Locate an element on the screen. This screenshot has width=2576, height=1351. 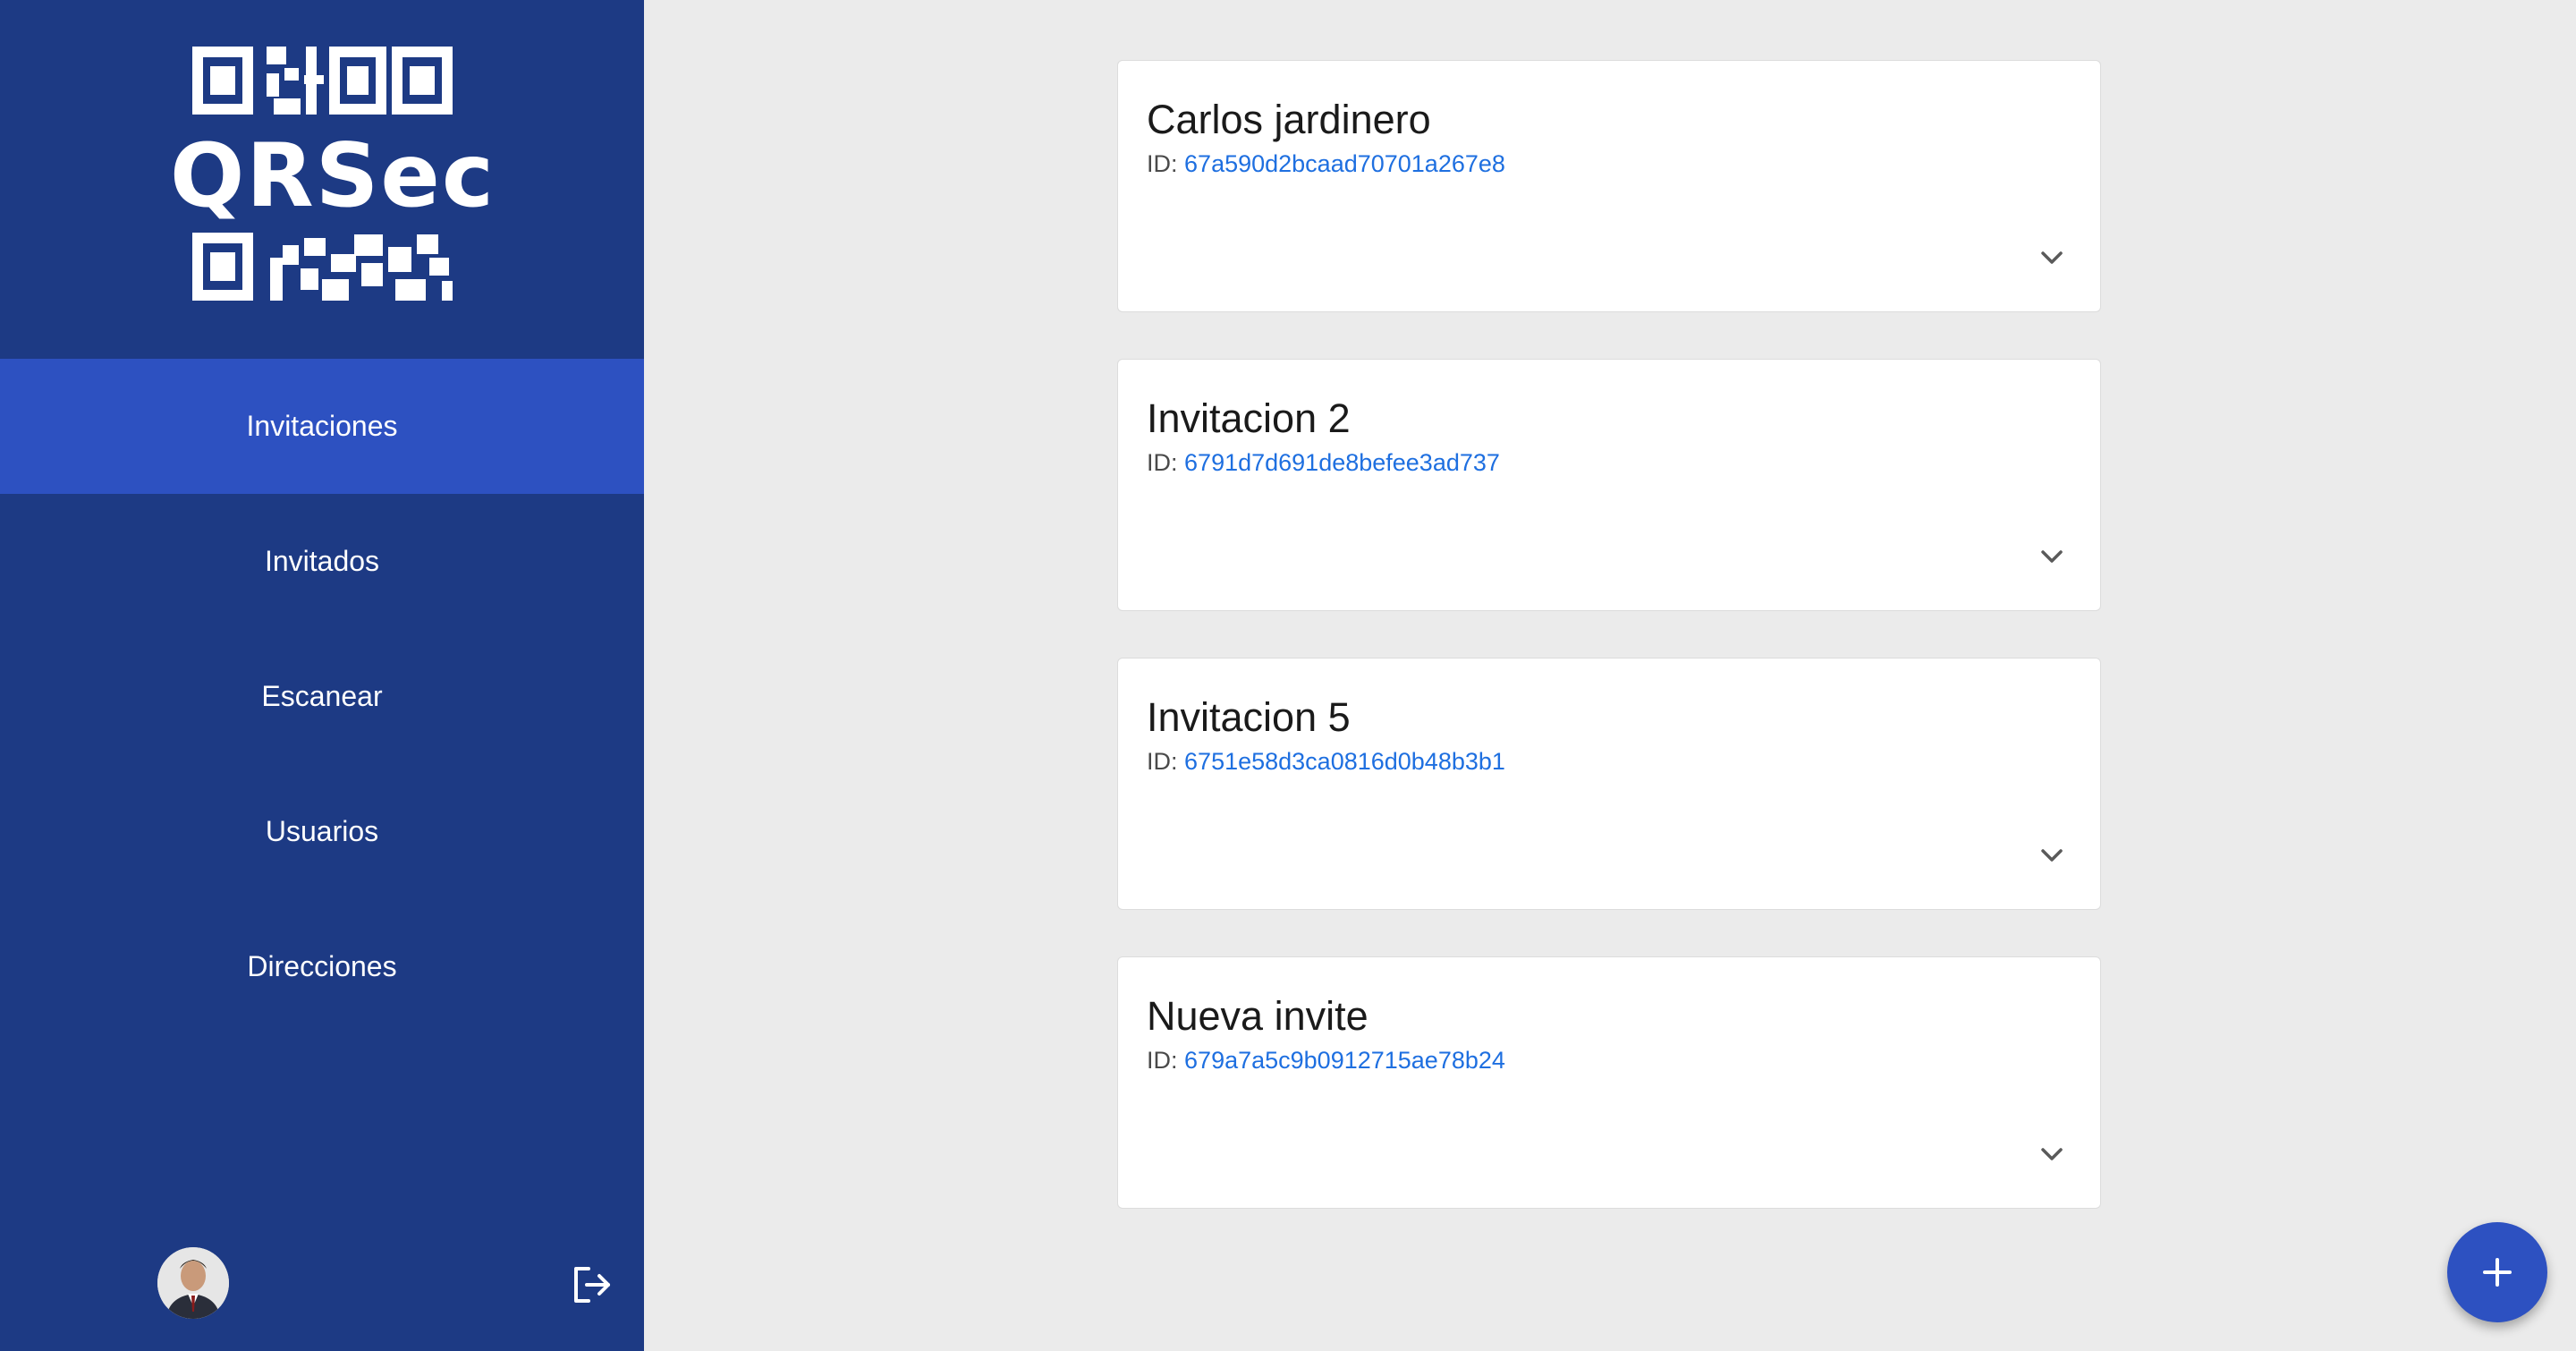
invitation-id: ID: 6791d7d691de8befee3ad737 is located at coordinates (1323, 463).